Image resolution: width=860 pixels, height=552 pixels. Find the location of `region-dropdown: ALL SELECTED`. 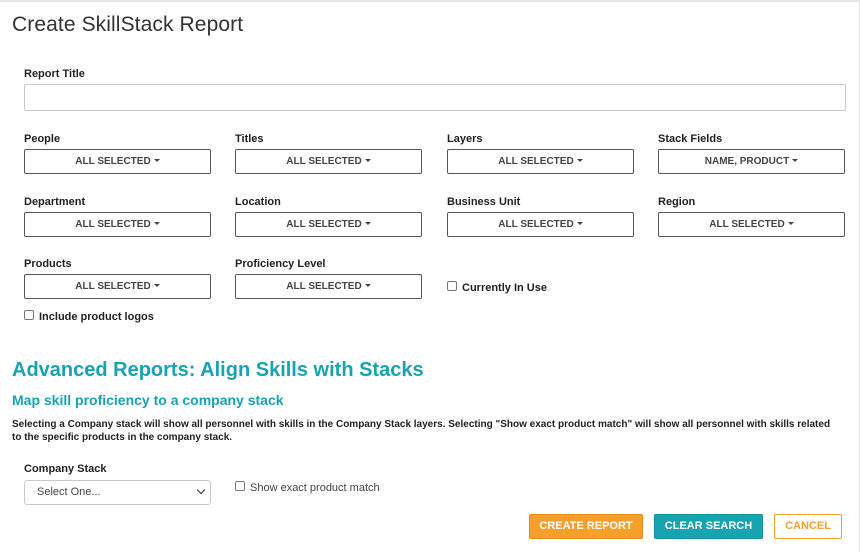

region-dropdown: ALL SELECTED is located at coordinates (751, 224).